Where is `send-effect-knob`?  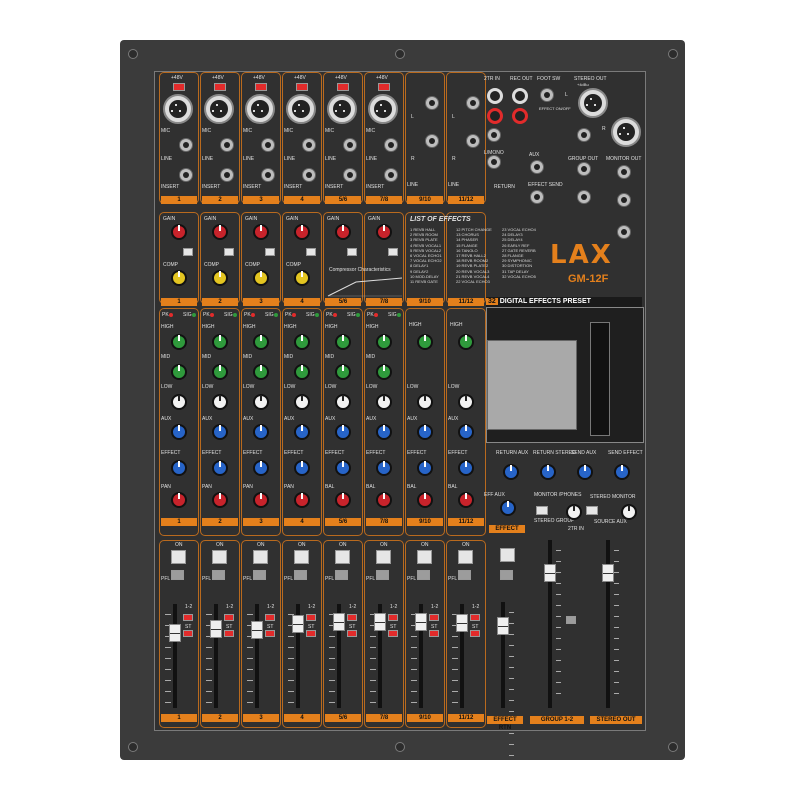
send-effect-knob is located at coordinates (622, 472).